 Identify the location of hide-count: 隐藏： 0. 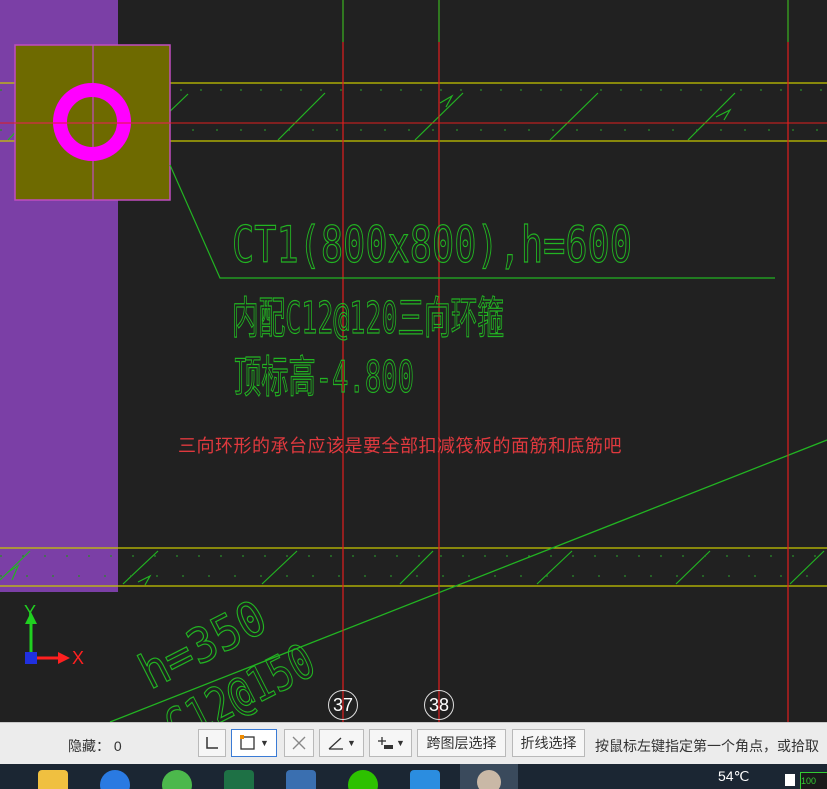
(95, 746).